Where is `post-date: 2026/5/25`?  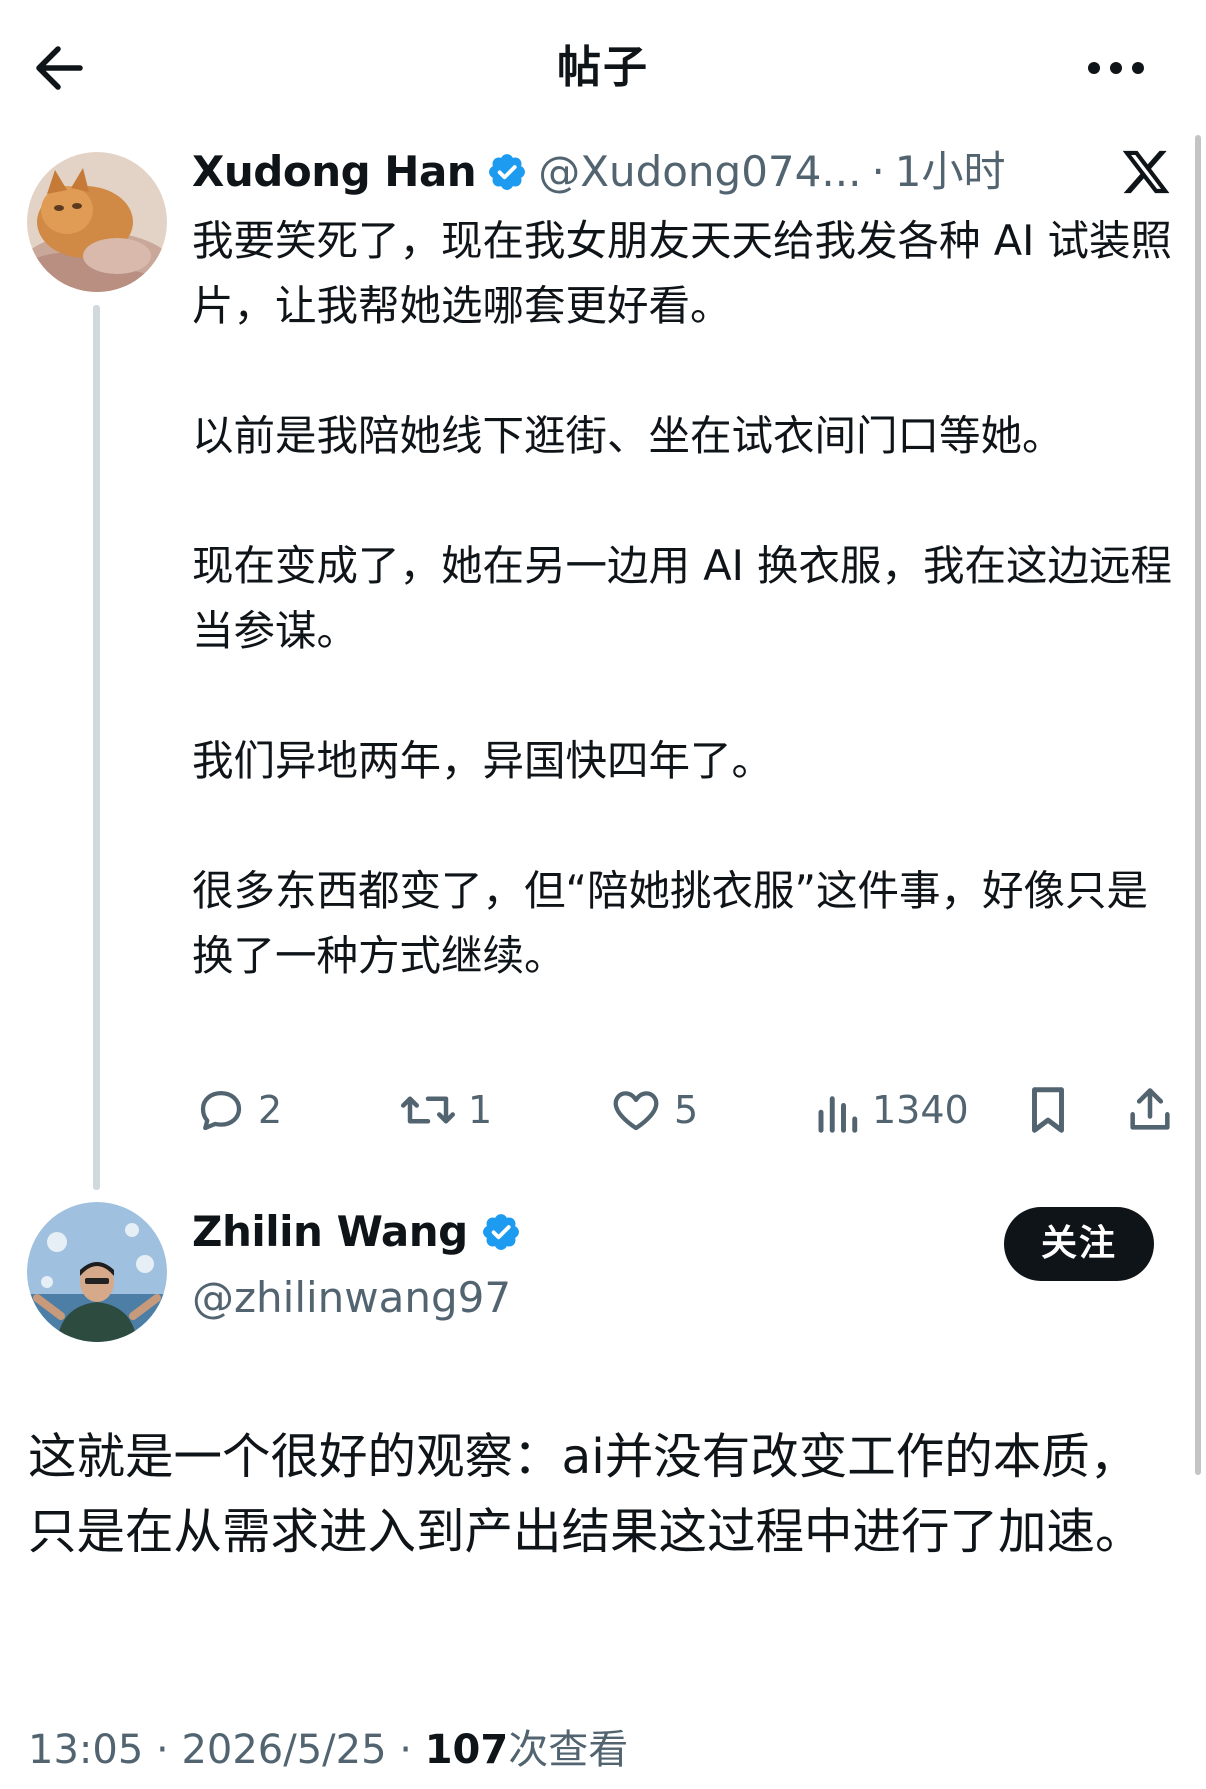 post-date: 2026/5/25 is located at coordinates (283, 1750).